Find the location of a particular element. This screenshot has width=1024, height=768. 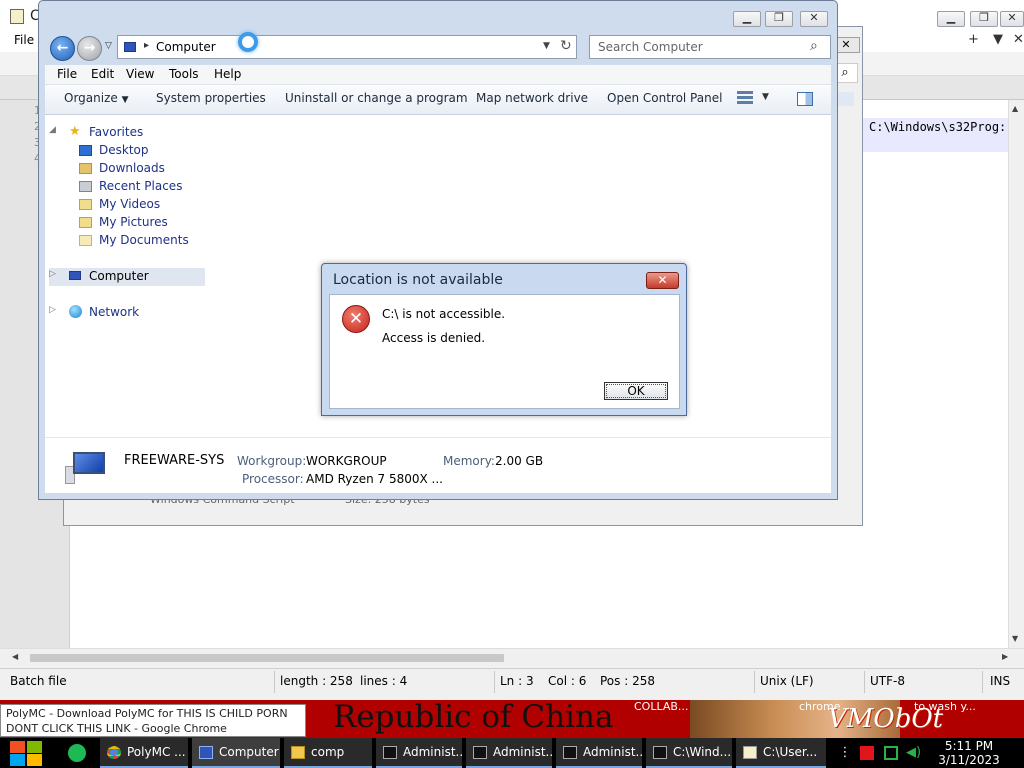

code-text: C:\Windows\s32Prog: is located at coordinates (938, 127).